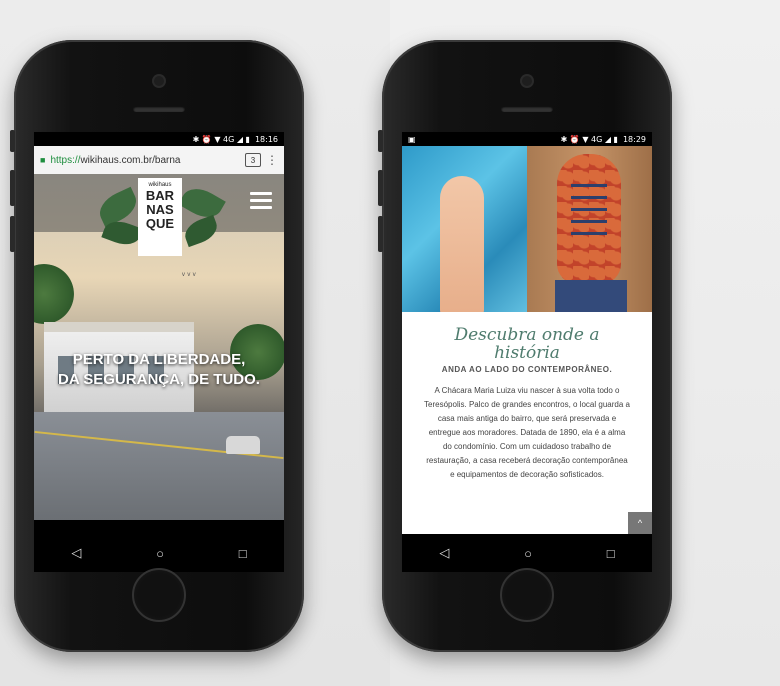  What do you see at coordinates (412, 139) in the screenshot?
I see `notification-icon: ▣` at bounding box center [412, 139].